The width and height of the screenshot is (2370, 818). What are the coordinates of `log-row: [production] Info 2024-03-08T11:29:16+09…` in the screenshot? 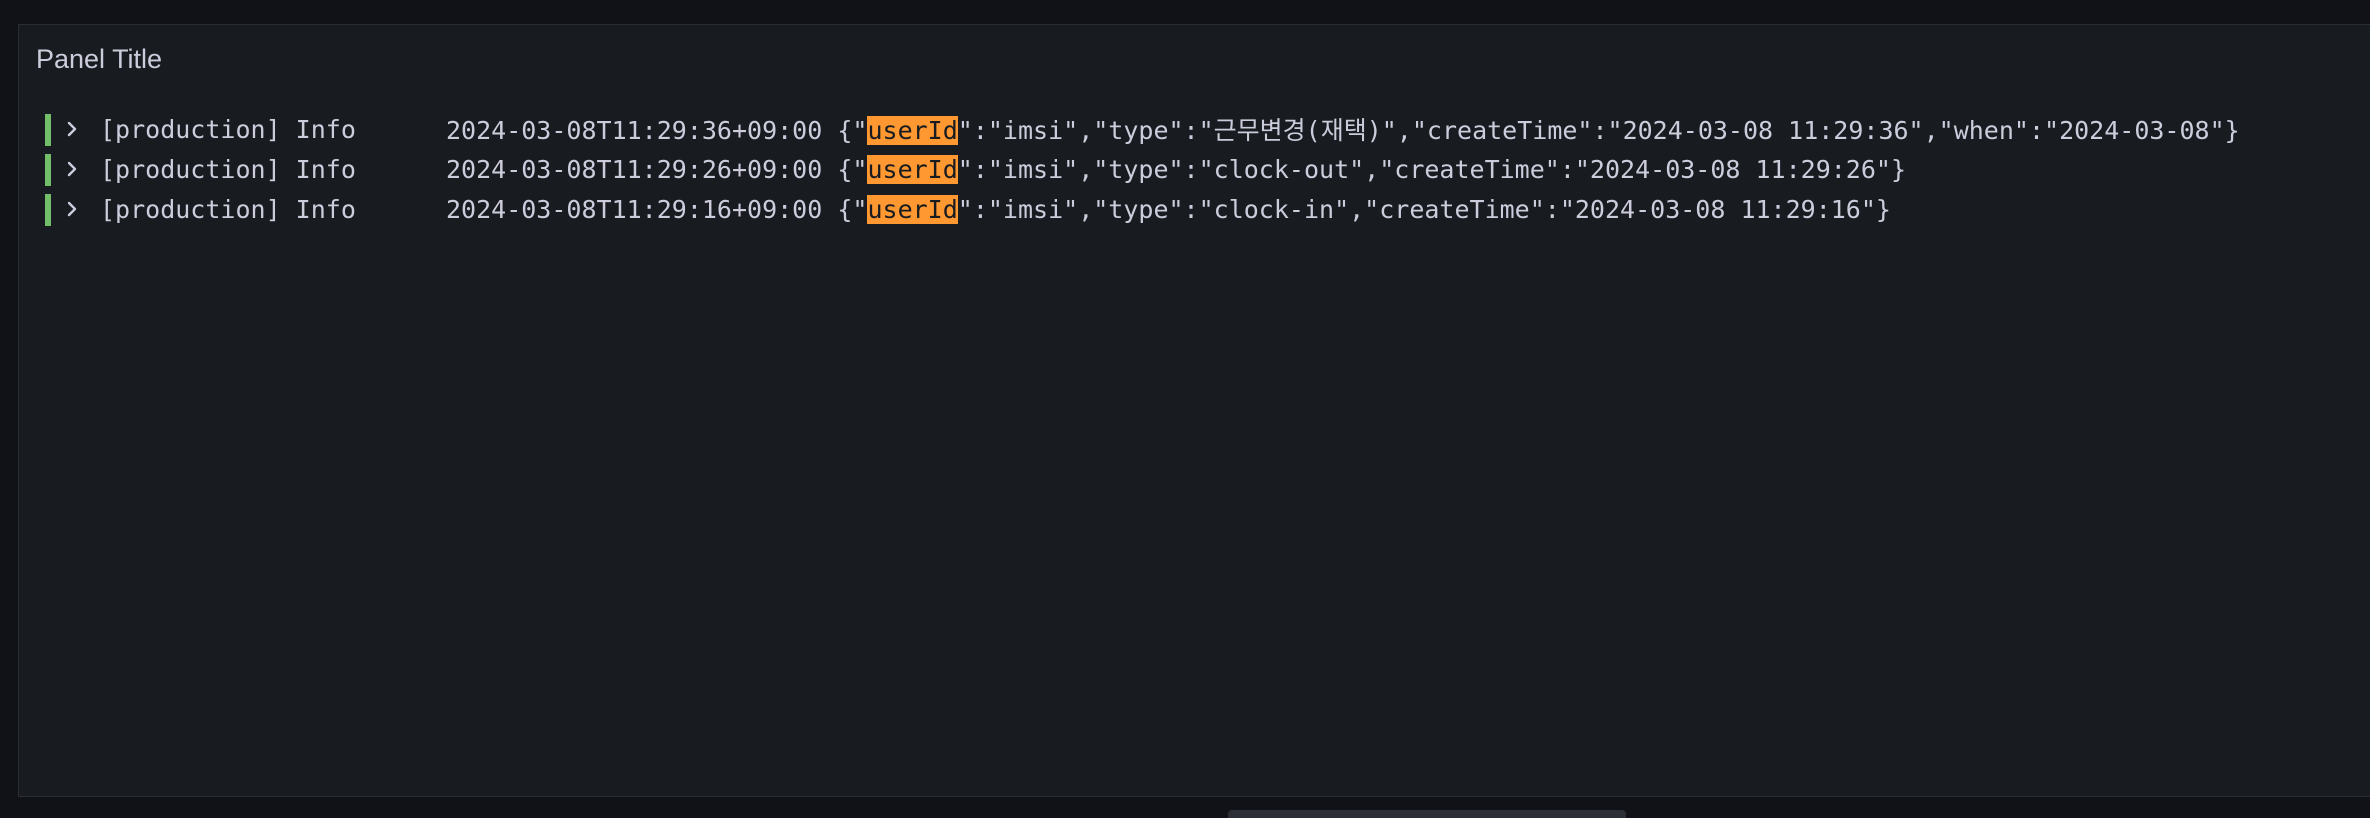 It's located at (1207, 209).